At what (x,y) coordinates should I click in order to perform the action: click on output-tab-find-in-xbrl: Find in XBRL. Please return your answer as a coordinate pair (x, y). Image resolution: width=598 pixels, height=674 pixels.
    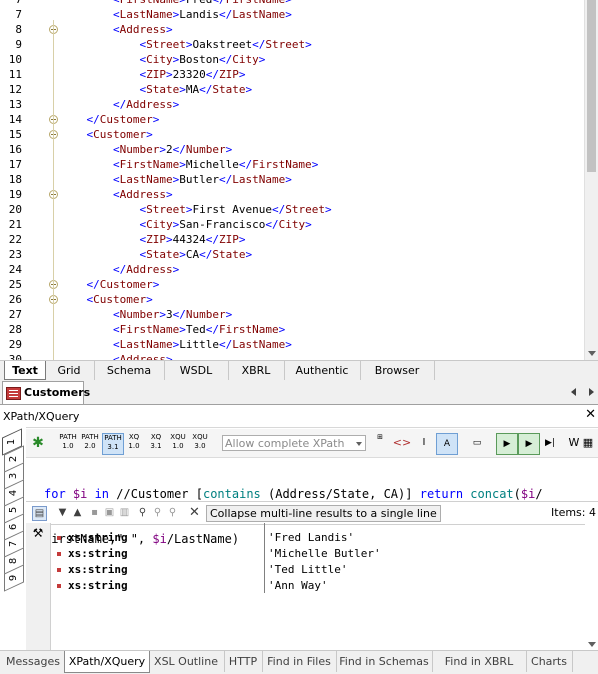
    Looking at the image, I should click on (479, 661).